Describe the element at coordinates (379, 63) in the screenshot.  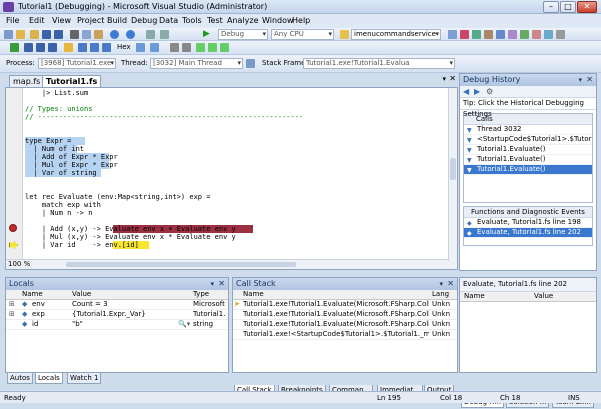
I see `stack-frame-combo: Tutorial1.exe!Tutorial1.Evalua` at that location.